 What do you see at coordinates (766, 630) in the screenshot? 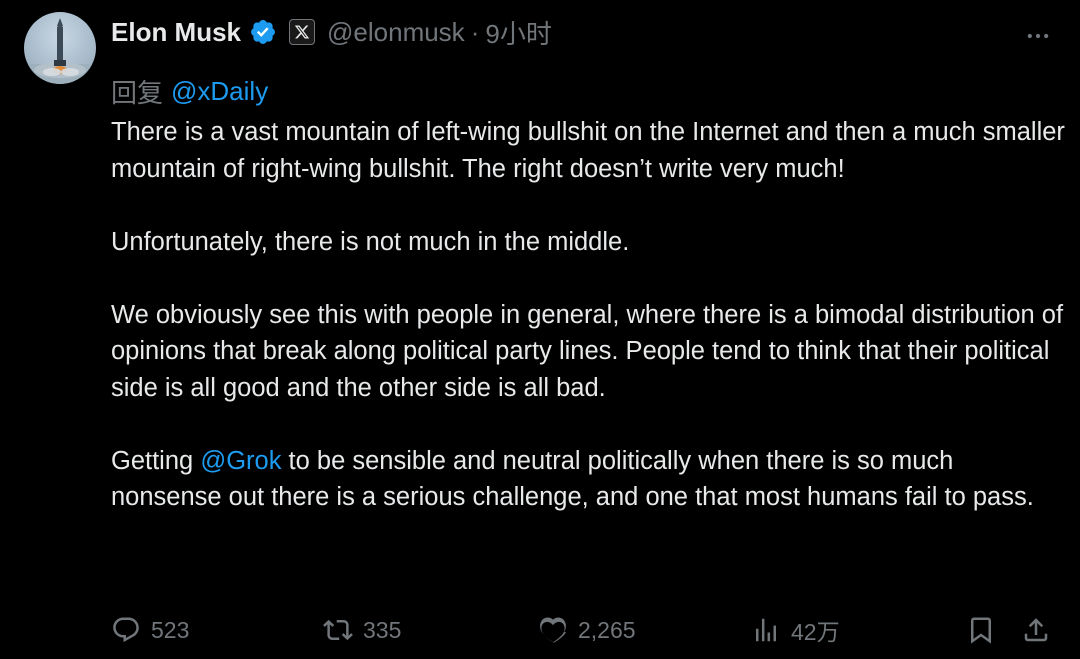
I see `views-icon` at bounding box center [766, 630].